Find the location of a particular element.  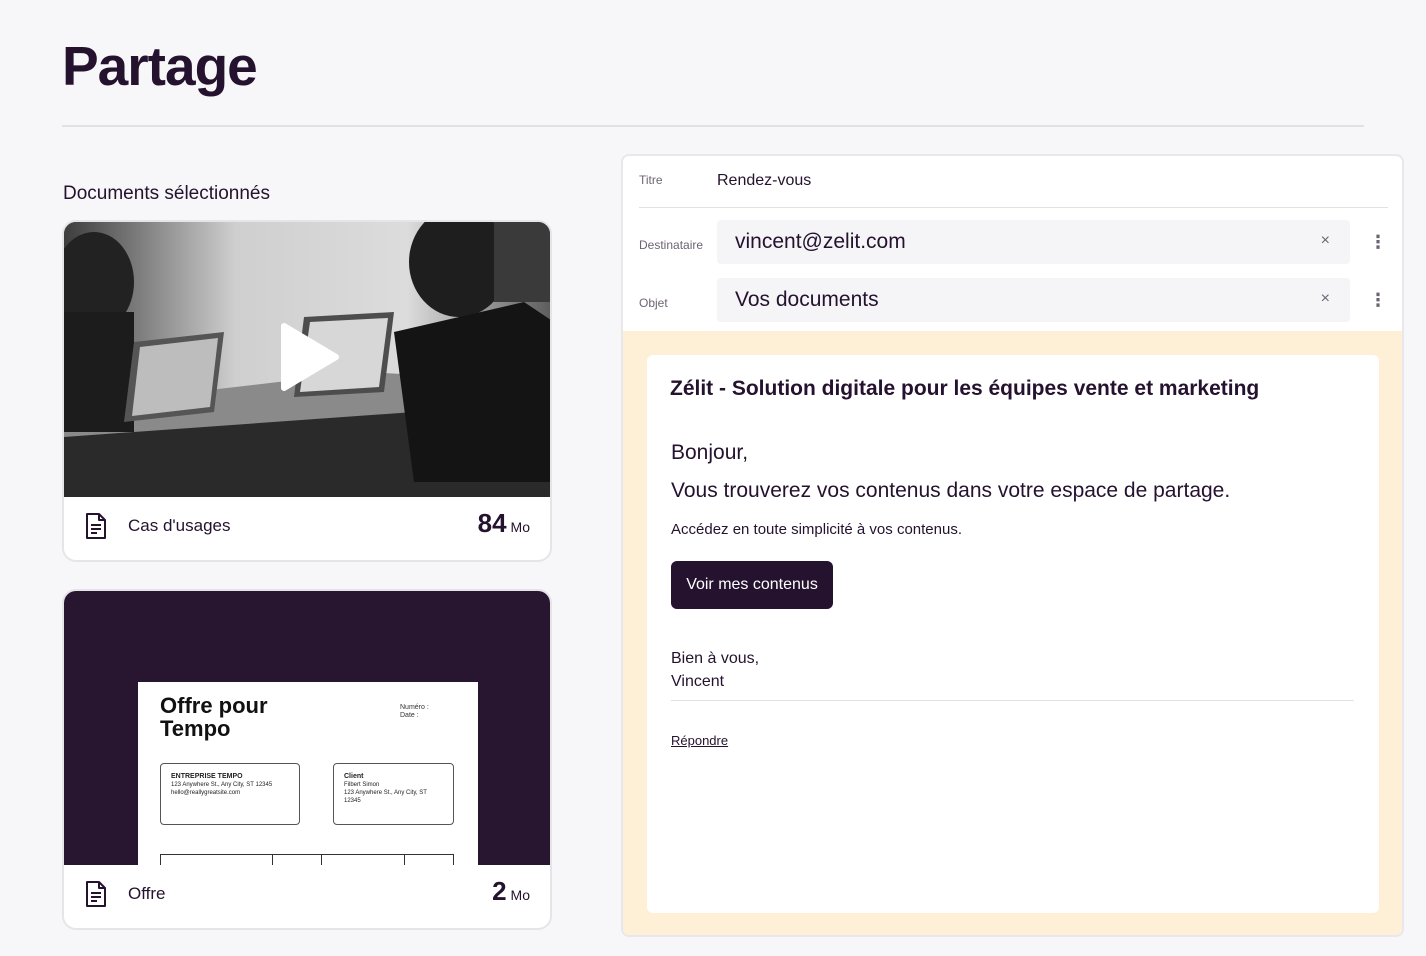

recipient-more-icon: ⋮ is located at coordinates (1378, 242).